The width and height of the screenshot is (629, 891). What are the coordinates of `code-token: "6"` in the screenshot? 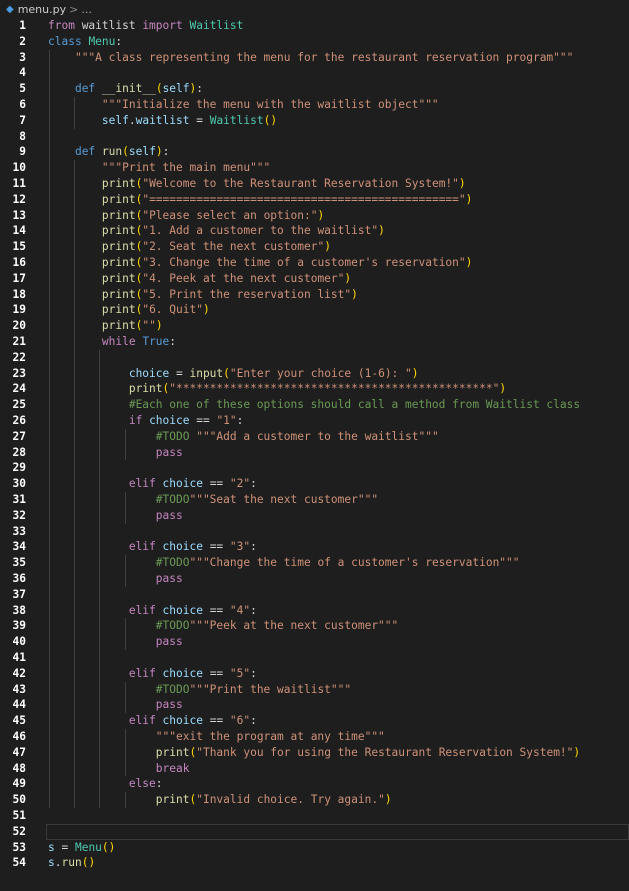 It's located at (240, 721).